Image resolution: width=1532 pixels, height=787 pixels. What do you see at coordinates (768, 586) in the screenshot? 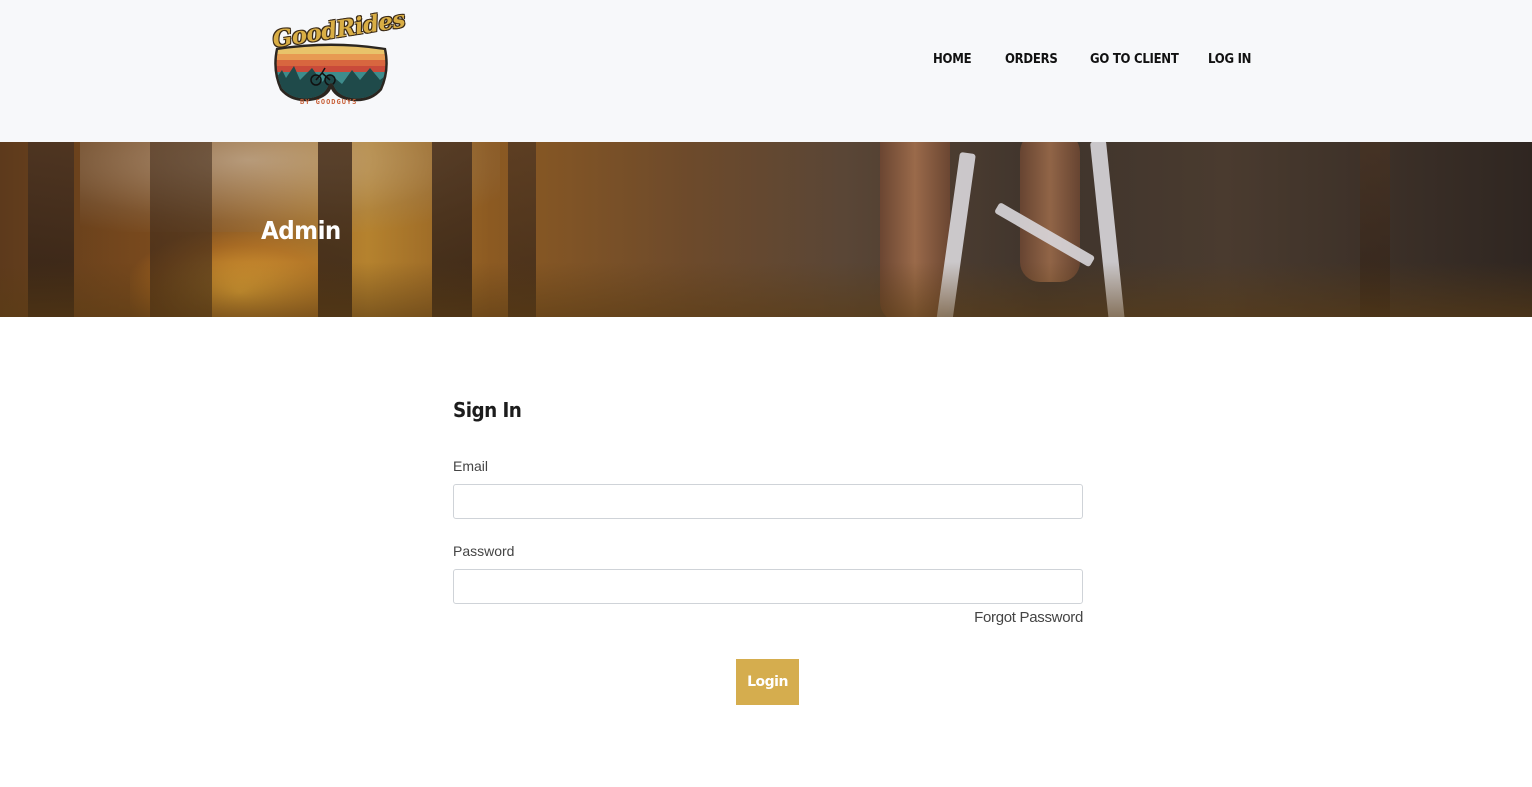
I see `password-field` at bounding box center [768, 586].